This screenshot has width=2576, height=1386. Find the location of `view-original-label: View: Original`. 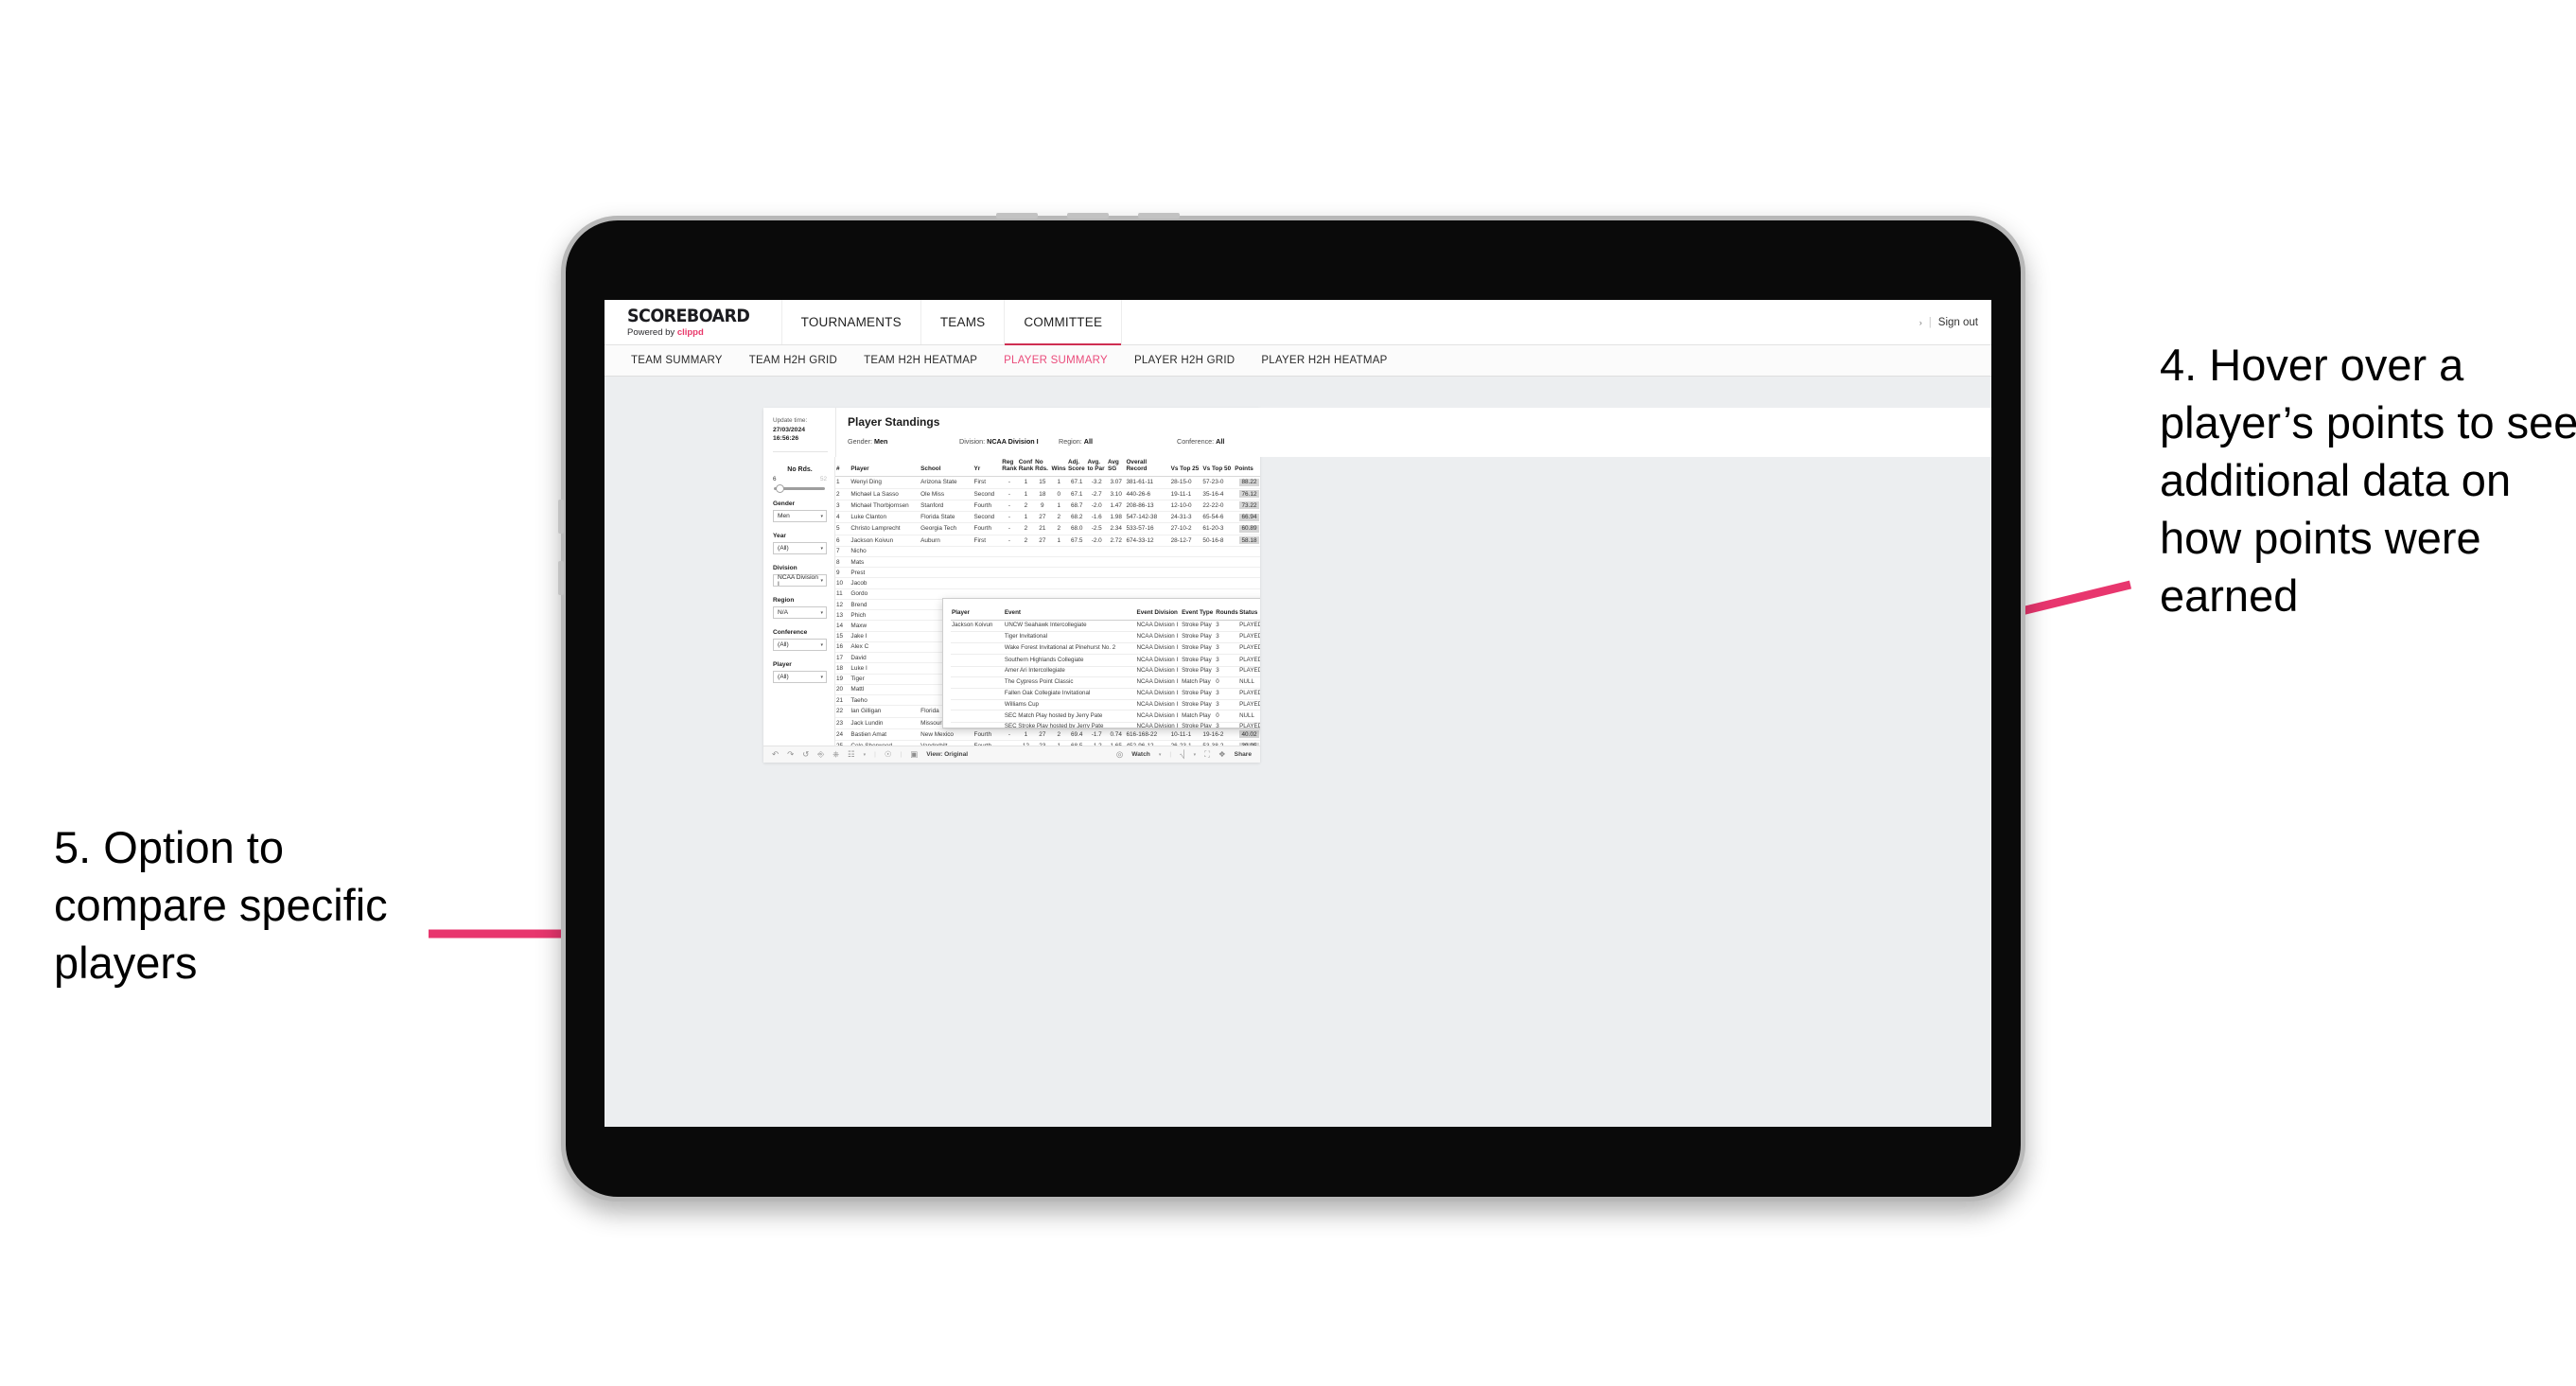

view-original-label: View: Original is located at coordinates (947, 754).